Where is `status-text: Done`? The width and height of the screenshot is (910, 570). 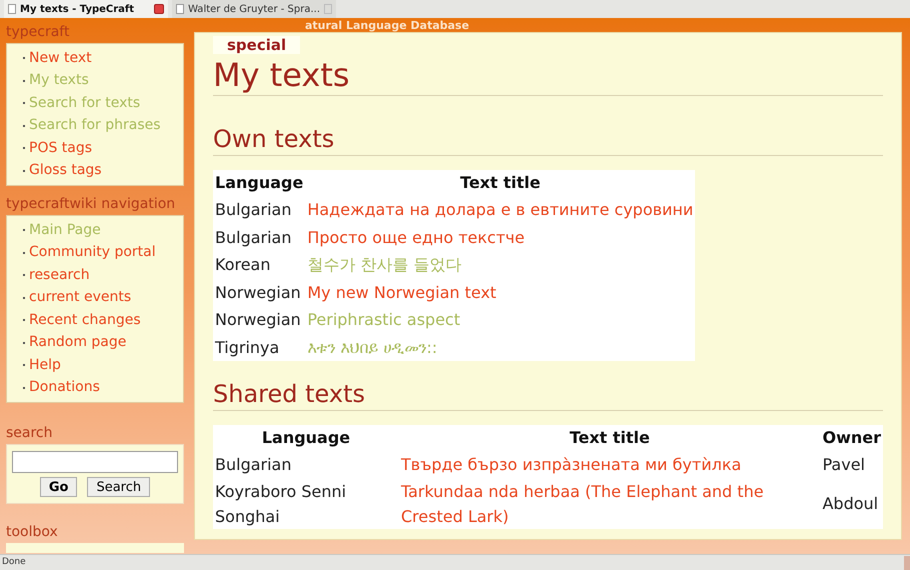 status-text: Done is located at coordinates (14, 562).